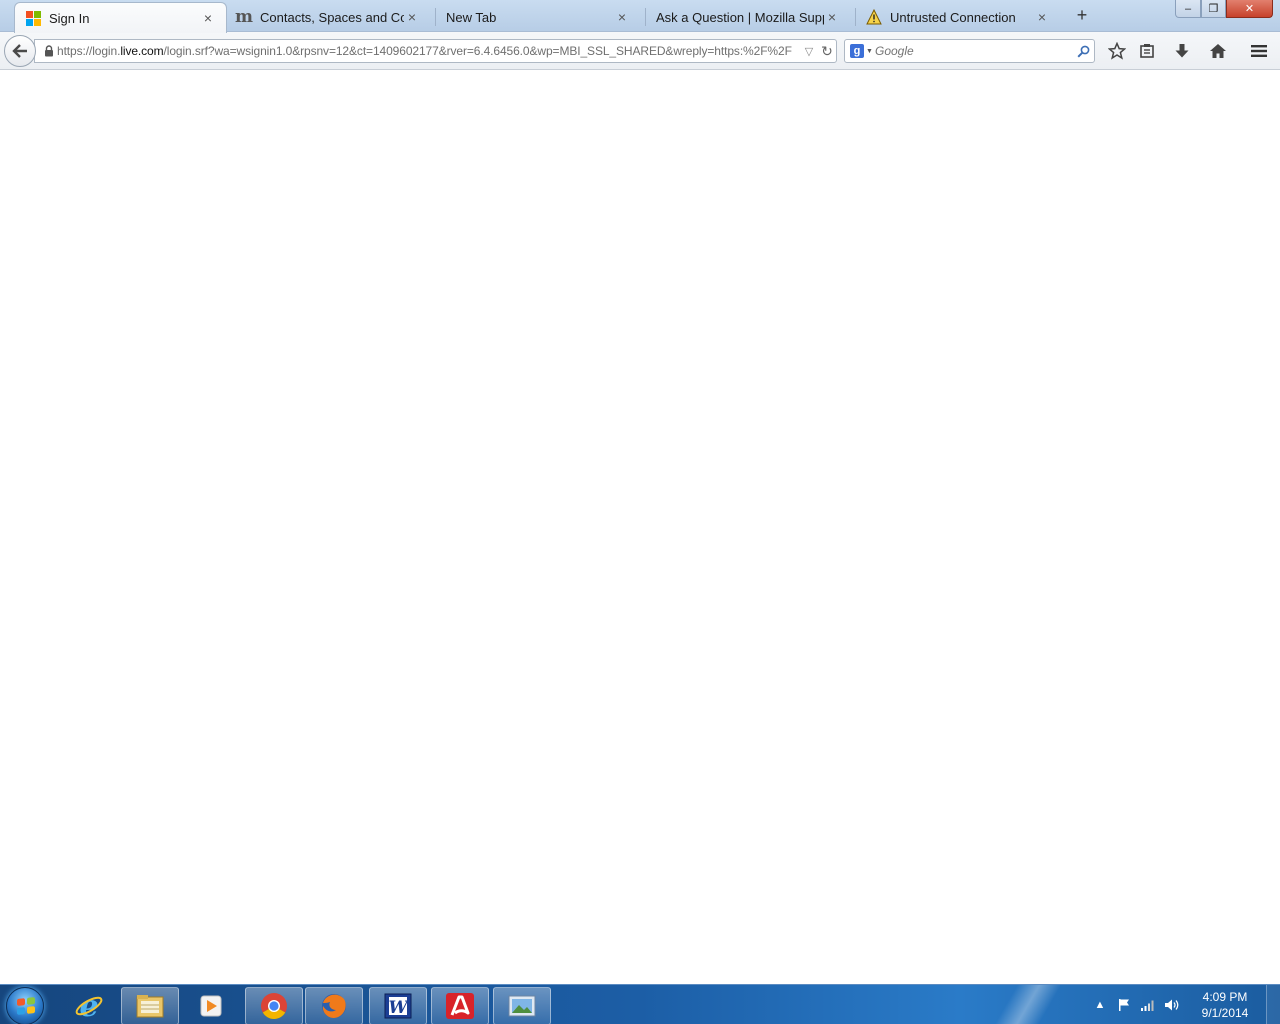 This screenshot has height=1024, width=1280. I want to click on search-icon, so click(1083, 51).